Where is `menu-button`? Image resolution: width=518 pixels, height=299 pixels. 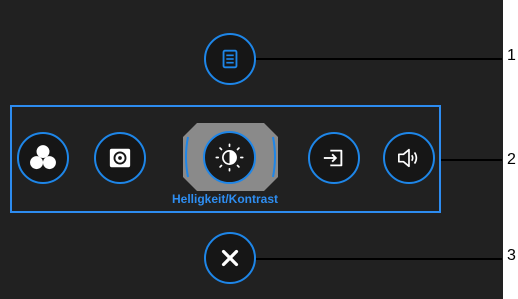
menu-button is located at coordinates (230, 59).